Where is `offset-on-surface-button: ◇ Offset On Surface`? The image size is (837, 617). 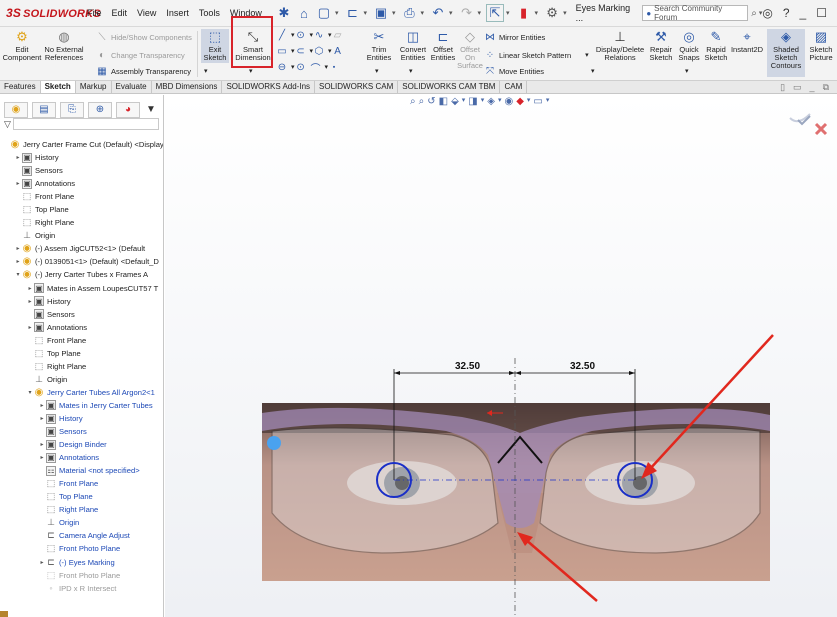
offset-on-surface-button: ◇ Offset On Surface is located at coordinates (470, 49).